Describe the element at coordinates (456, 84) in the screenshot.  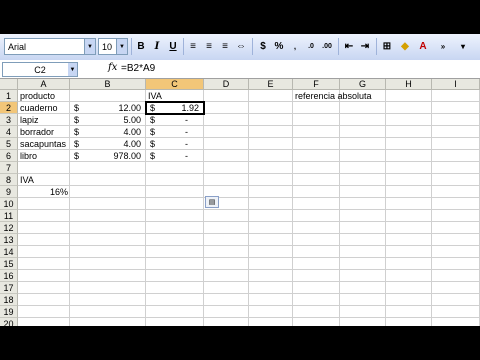
I see `column-header-i: I` at that location.